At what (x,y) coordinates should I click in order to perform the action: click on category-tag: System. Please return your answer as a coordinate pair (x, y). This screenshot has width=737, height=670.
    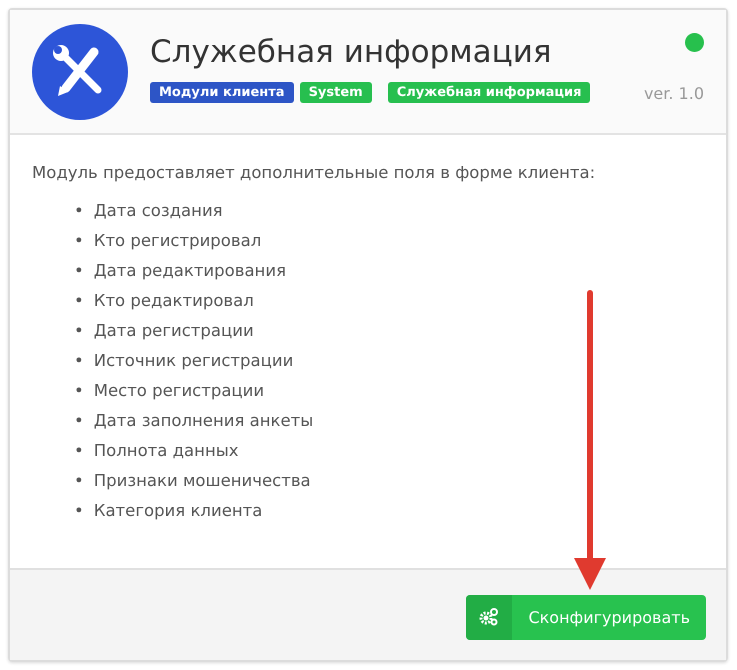
    Looking at the image, I should click on (336, 92).